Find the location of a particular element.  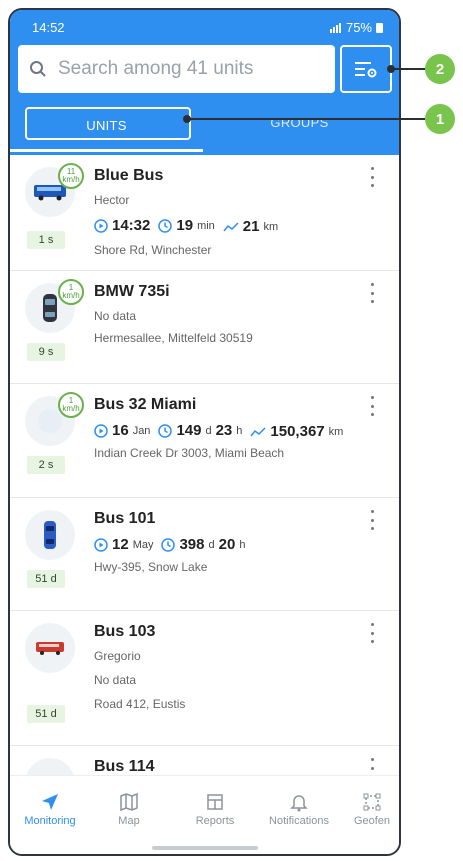

speed-badge: 11 km/h is located at coordinates (71, 176).